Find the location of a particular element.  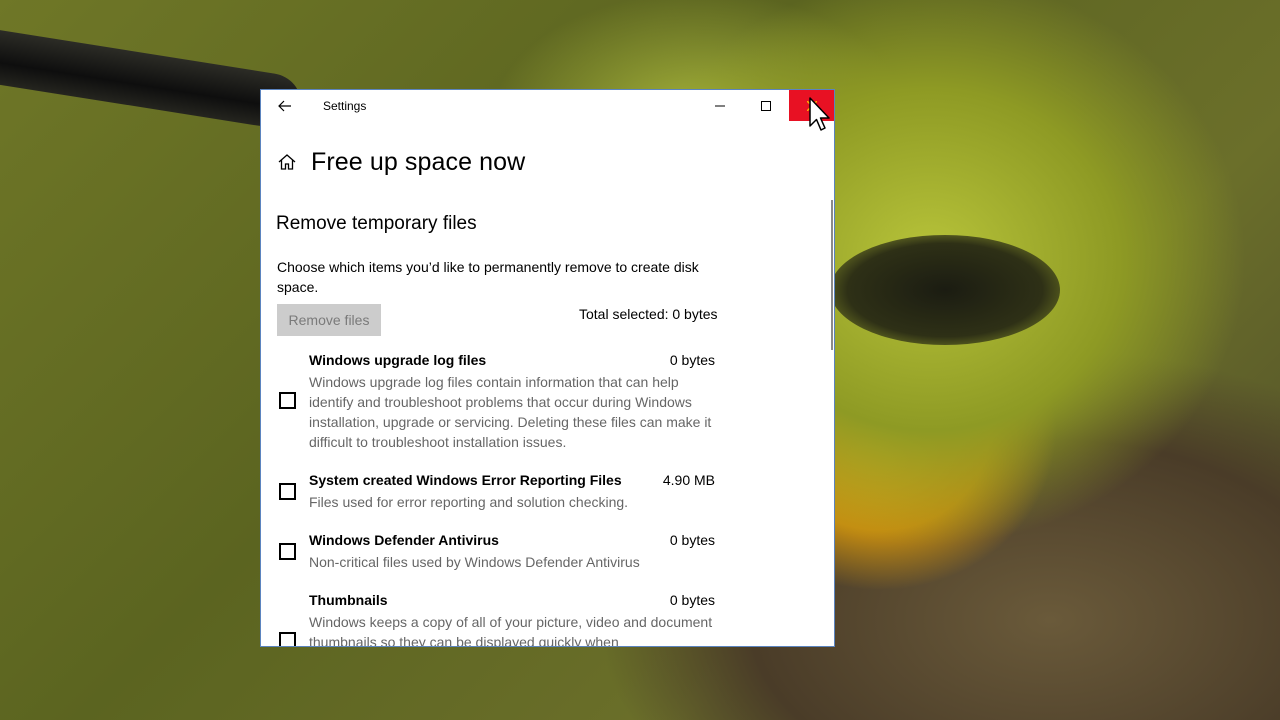

total-selected-label: Total selected: 0 bytes is located at coordinates (648, 314).